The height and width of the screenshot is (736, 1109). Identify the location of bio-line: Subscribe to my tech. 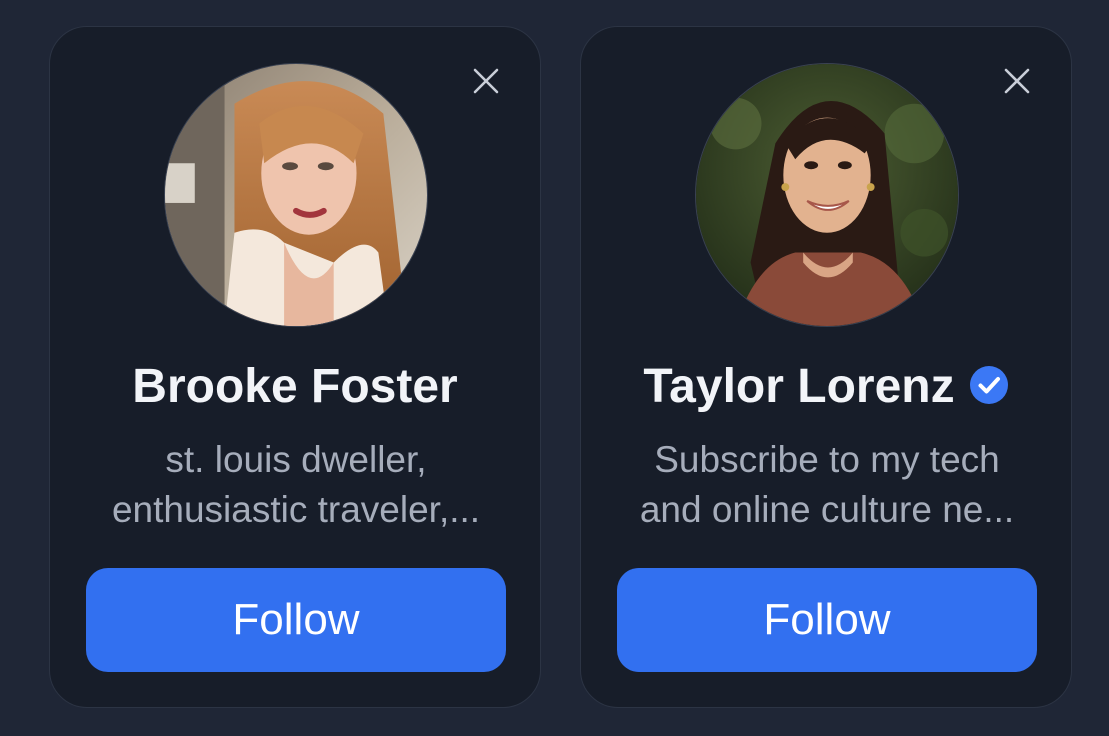
(827, 459).